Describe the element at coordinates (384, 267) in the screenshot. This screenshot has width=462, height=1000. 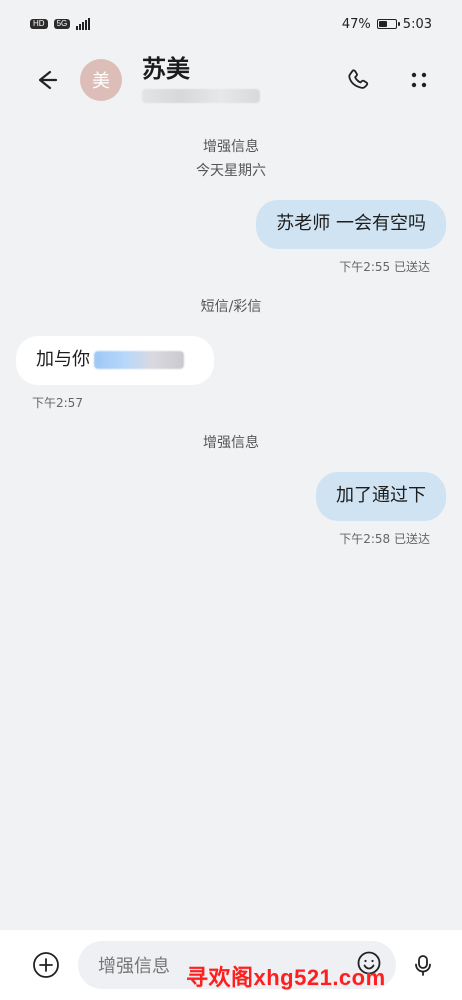
I see `message-meta: 下午2:55 已送达` at that location.